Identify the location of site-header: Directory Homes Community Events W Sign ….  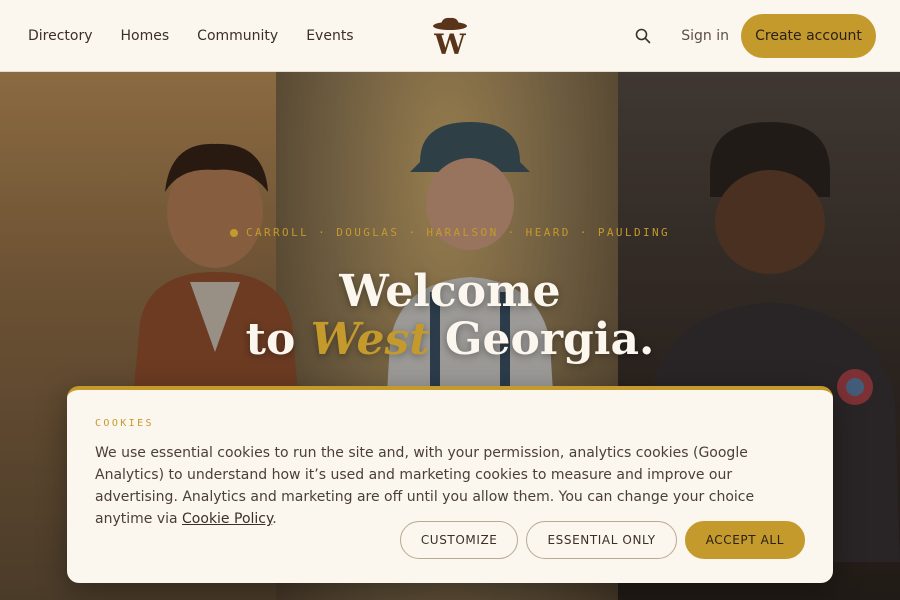
(450, 36).